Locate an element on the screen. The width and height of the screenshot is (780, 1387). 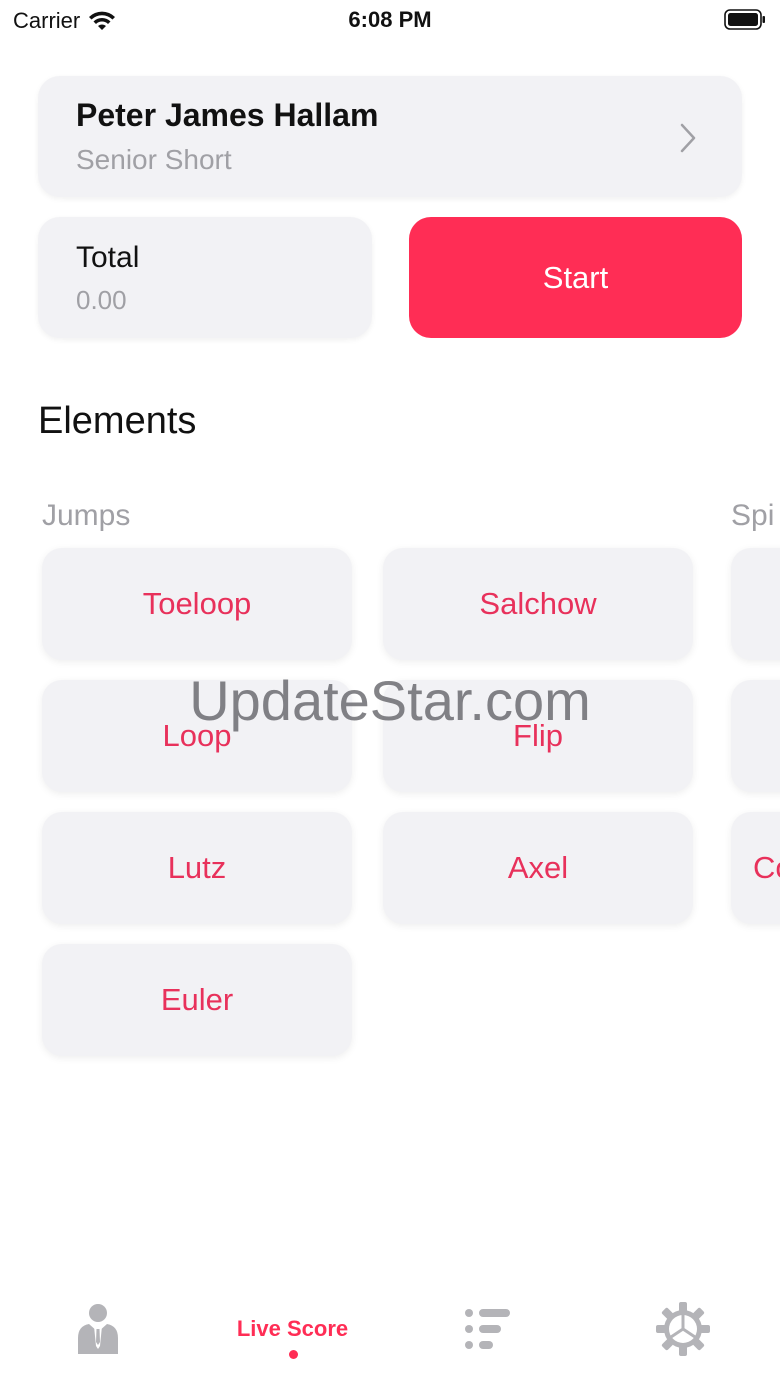
tab-settings is located at coordinates (682, 1328).